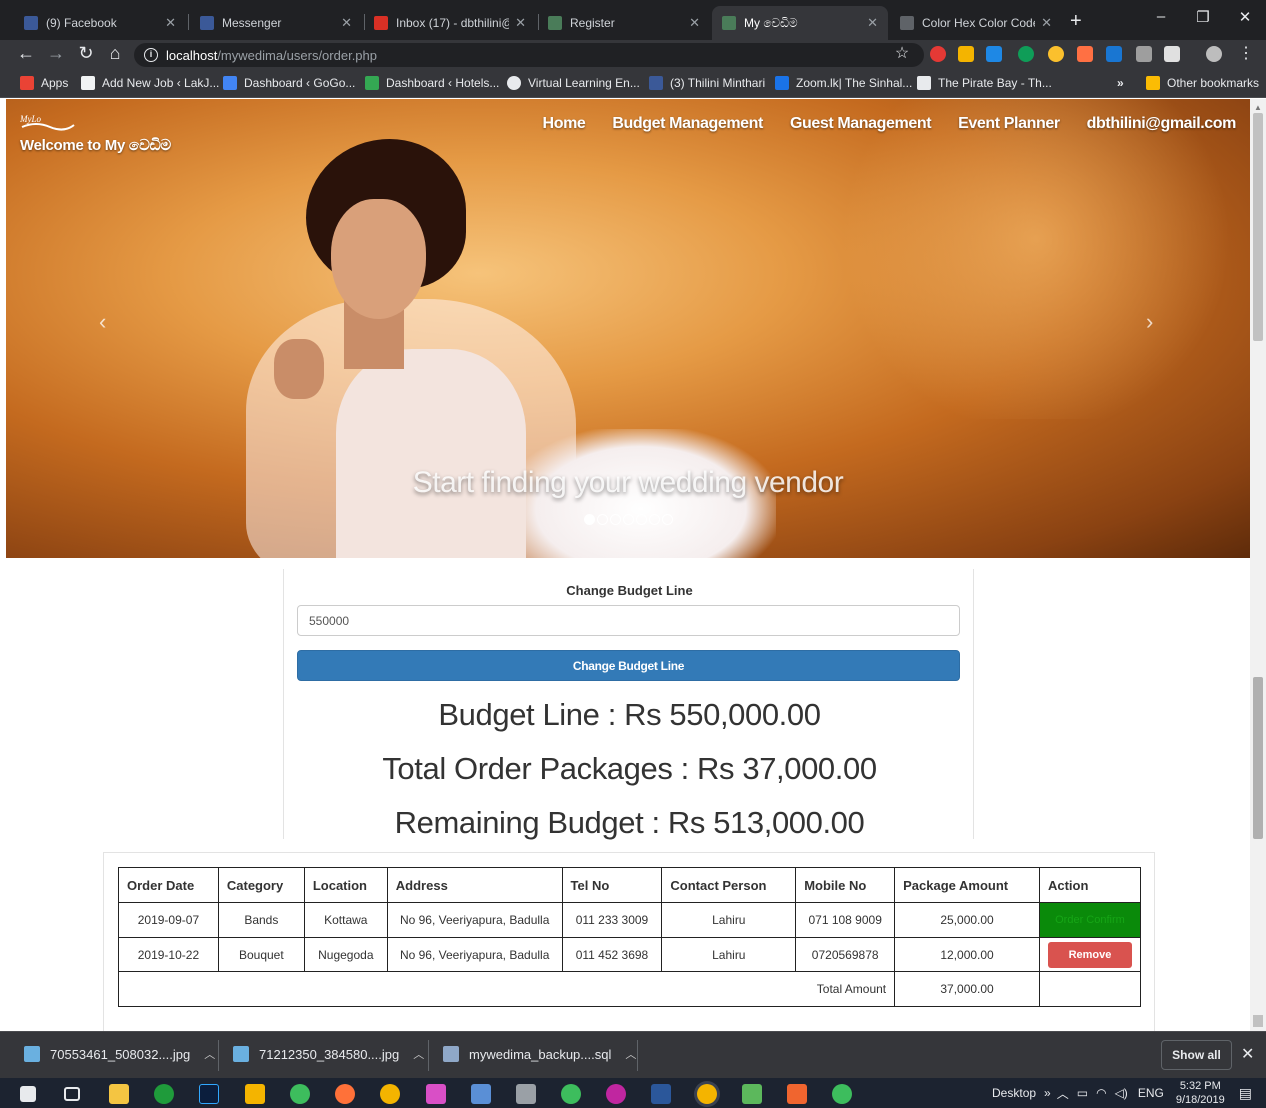 The image size is (1266, 1108). I want to click on scrollbar-thumb, so click(1258, 227).